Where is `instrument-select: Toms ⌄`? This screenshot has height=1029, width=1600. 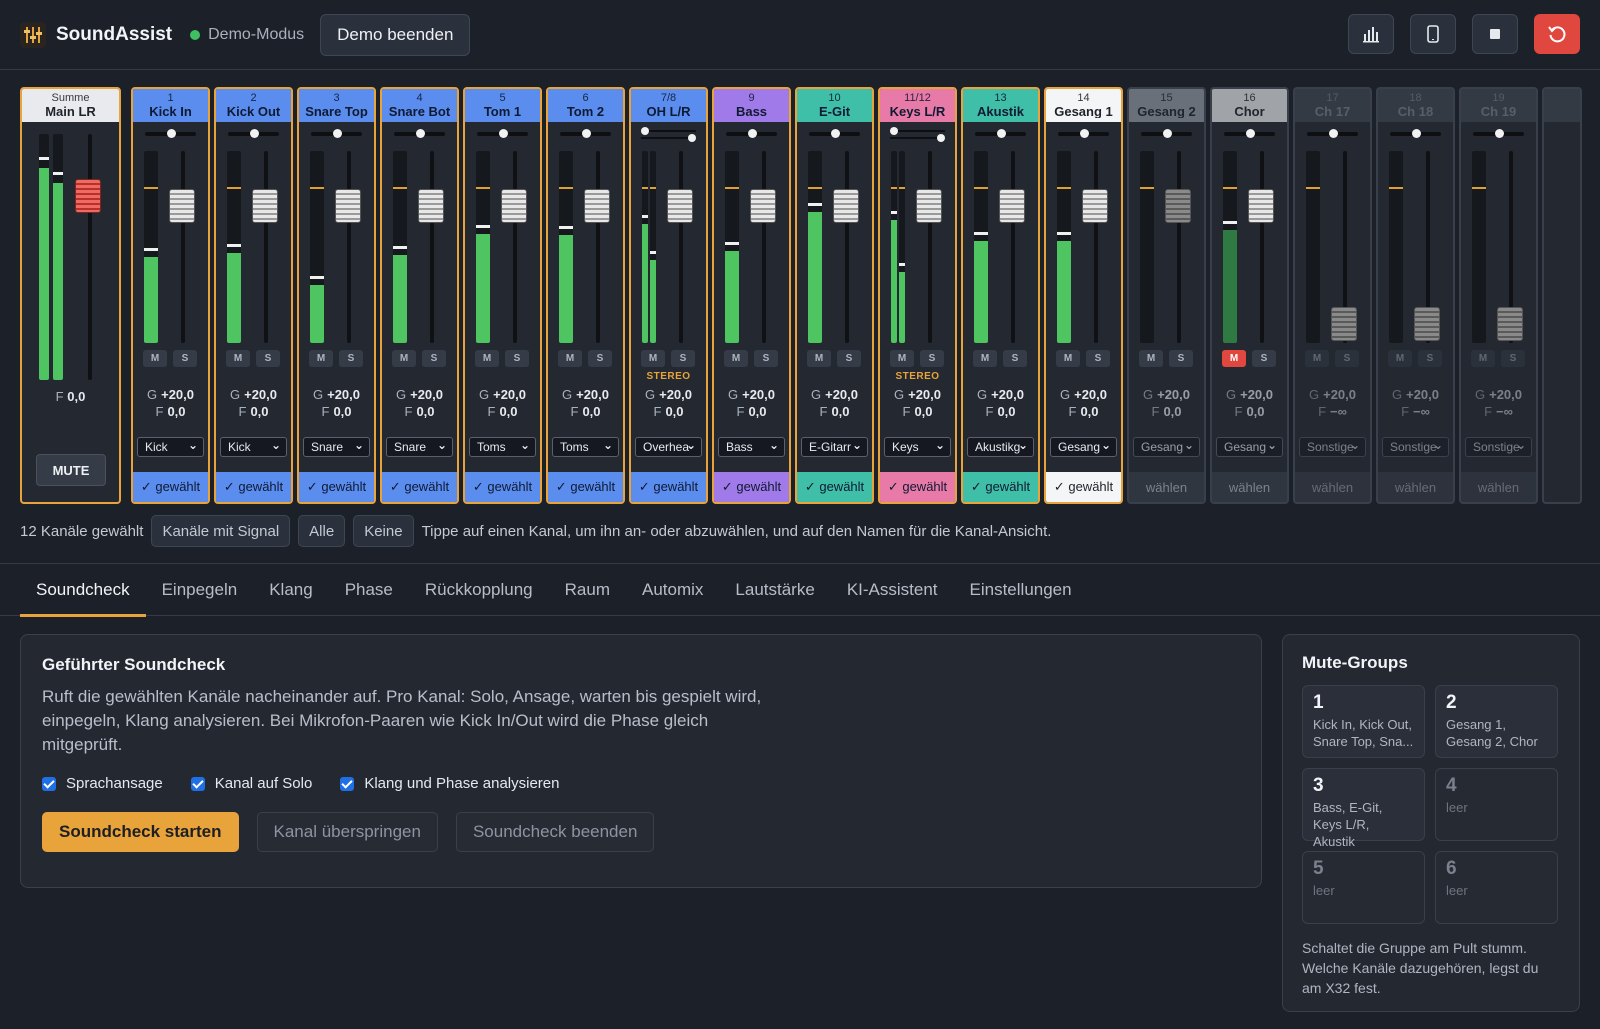 instrument-select: Toms ⌄ is located at coordinates (502, 447).